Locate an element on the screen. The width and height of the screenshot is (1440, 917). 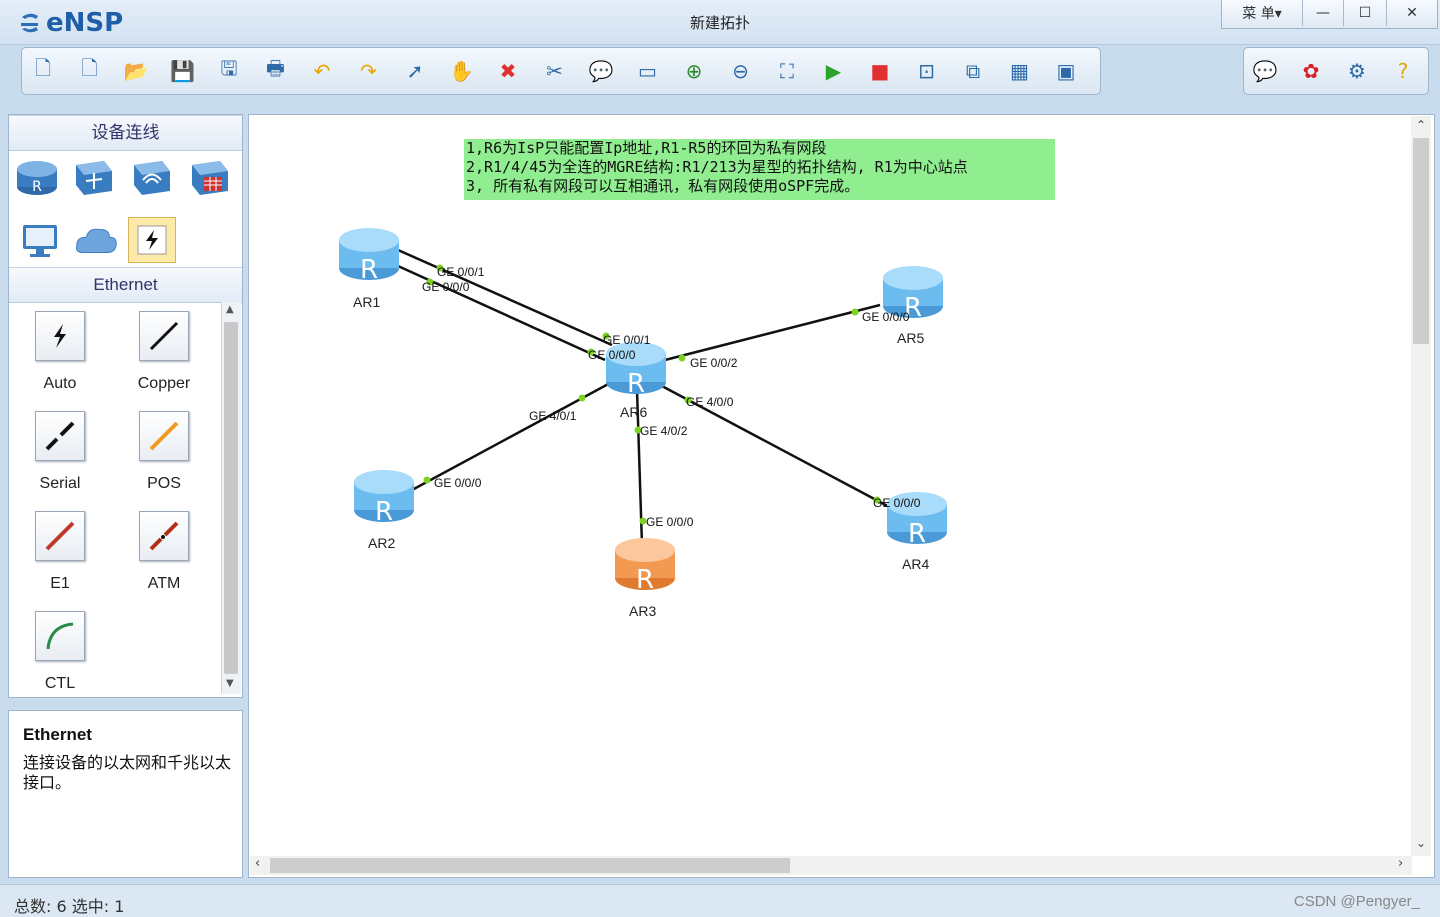
router-ar2: R is located at coordinates (384, 498).